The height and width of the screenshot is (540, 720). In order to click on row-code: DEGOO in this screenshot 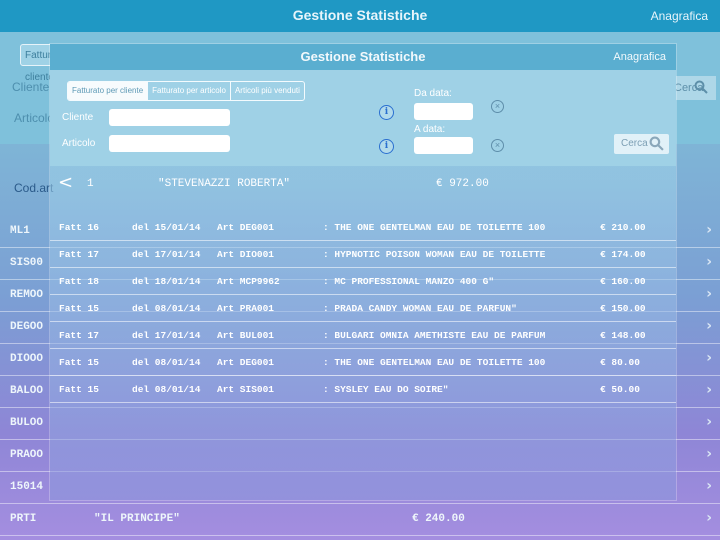, I will do `click(27, 327)`.